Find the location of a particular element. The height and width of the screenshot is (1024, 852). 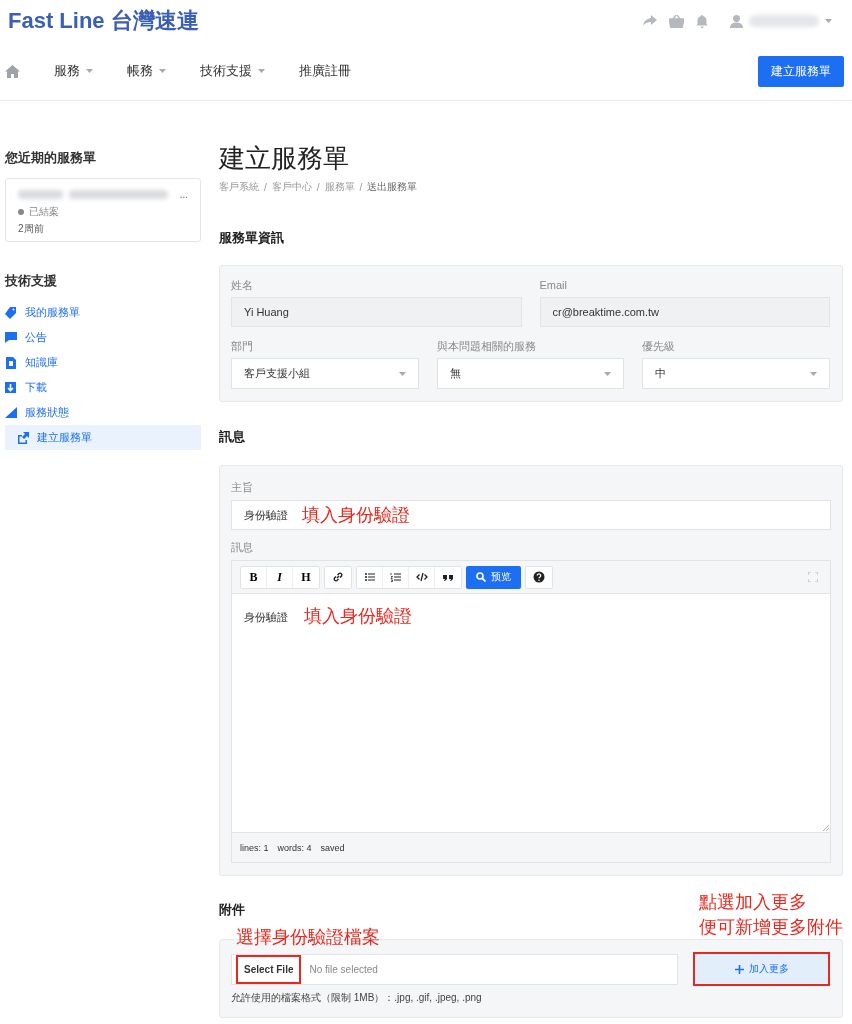

sidebar-item: 知識庫 is located at coordinates (103, 362).